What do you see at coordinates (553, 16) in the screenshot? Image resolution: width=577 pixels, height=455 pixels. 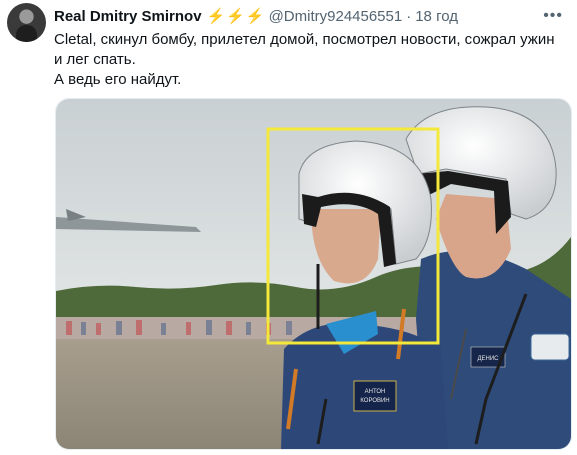 I see `more-icon: •••` at bounding box center [553, 16].